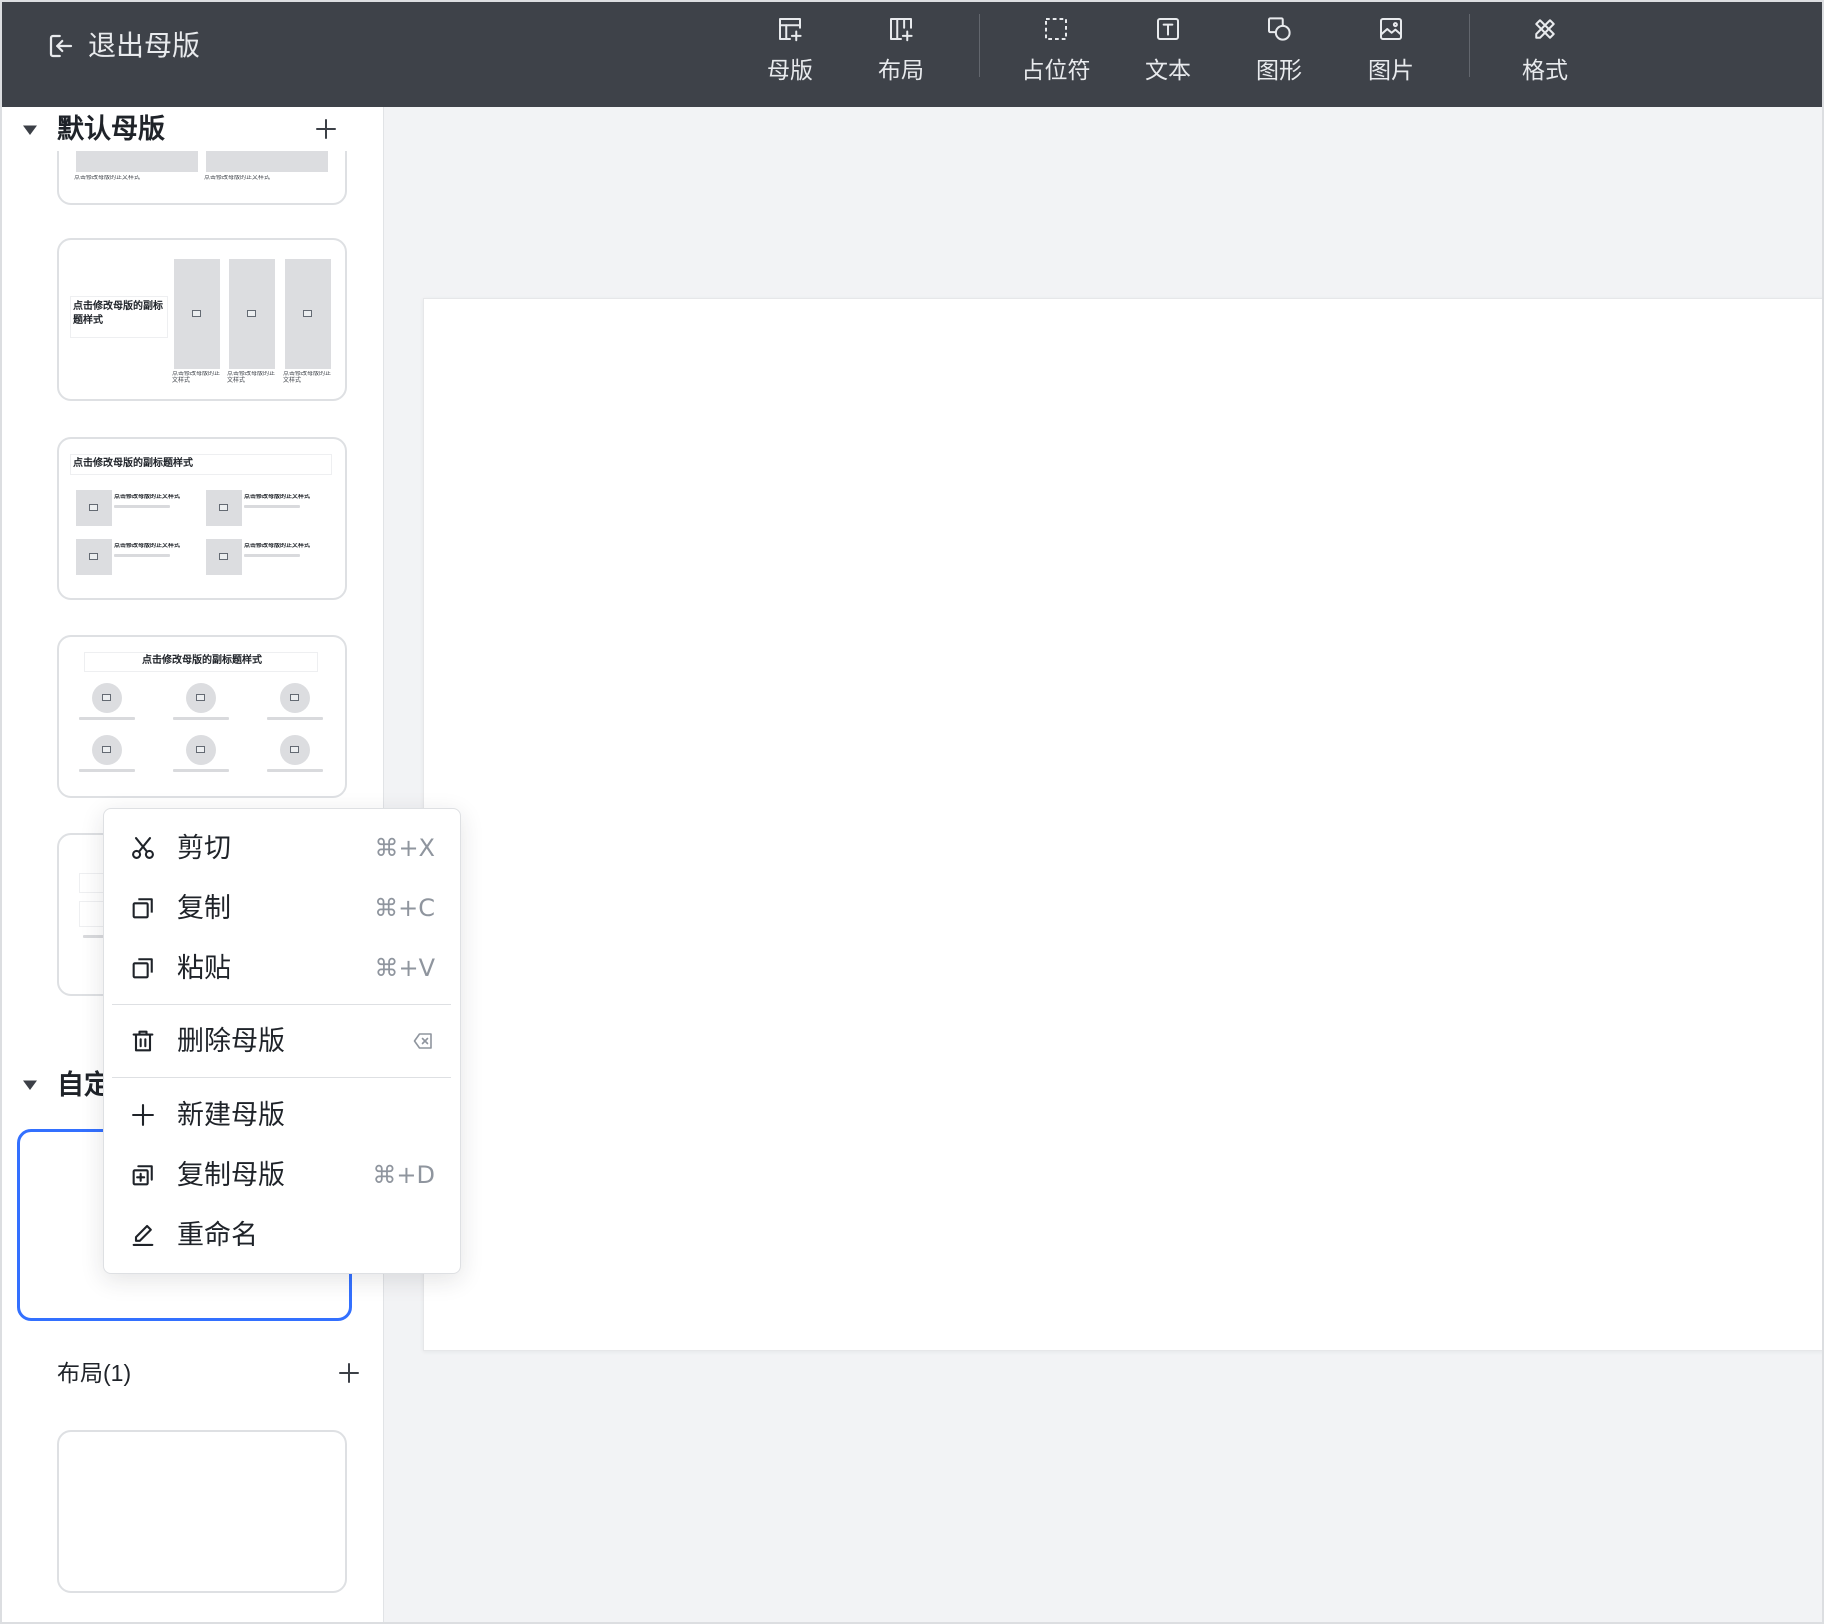  What do you see at coordinates (790, 70) in the screenshot?
I see `tool-label: 母版` at bounding box center [790, 70].